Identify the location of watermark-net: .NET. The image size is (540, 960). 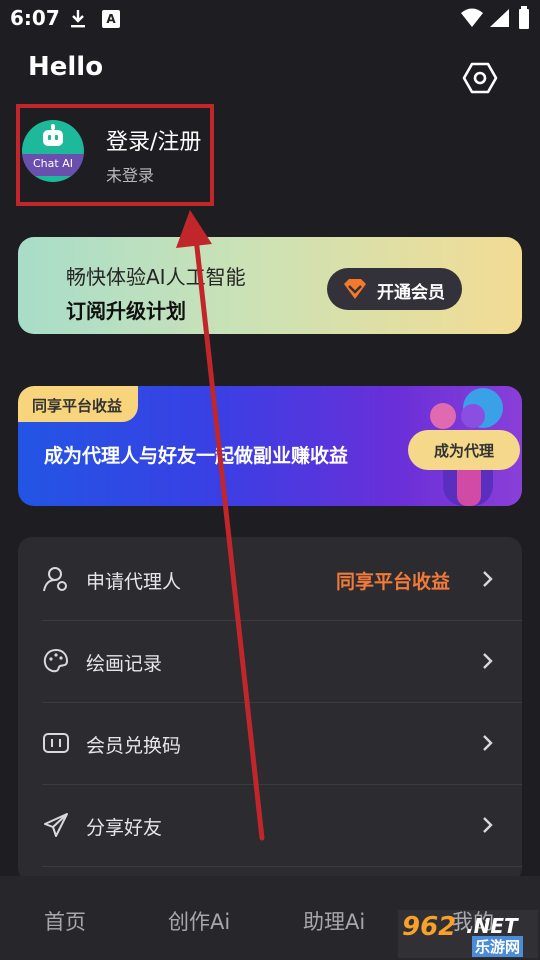
(492, 926).